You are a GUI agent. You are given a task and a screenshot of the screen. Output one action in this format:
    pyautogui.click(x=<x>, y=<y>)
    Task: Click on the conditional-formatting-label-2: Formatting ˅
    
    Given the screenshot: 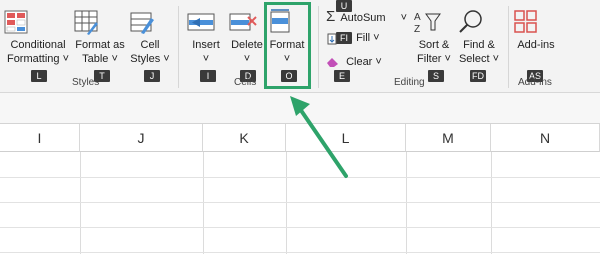 What is the action you would take?
    pyautogui.click(x=38, y=59)
    